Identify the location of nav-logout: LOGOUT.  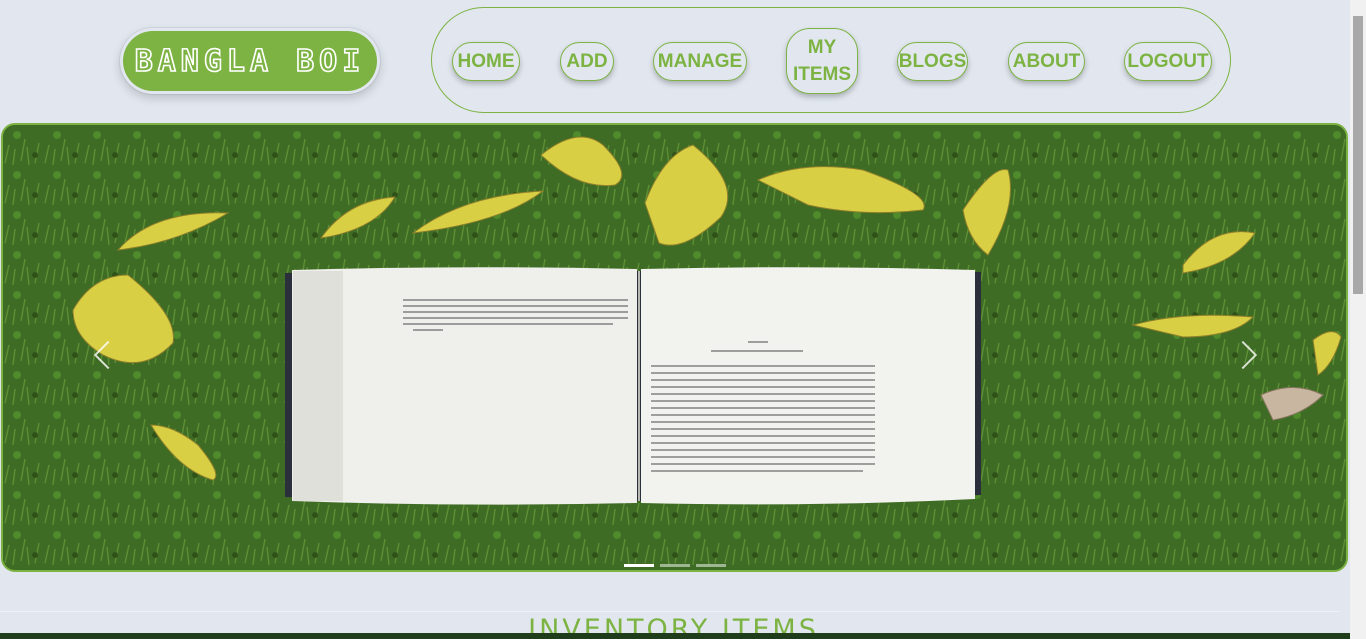
(1168, 61).